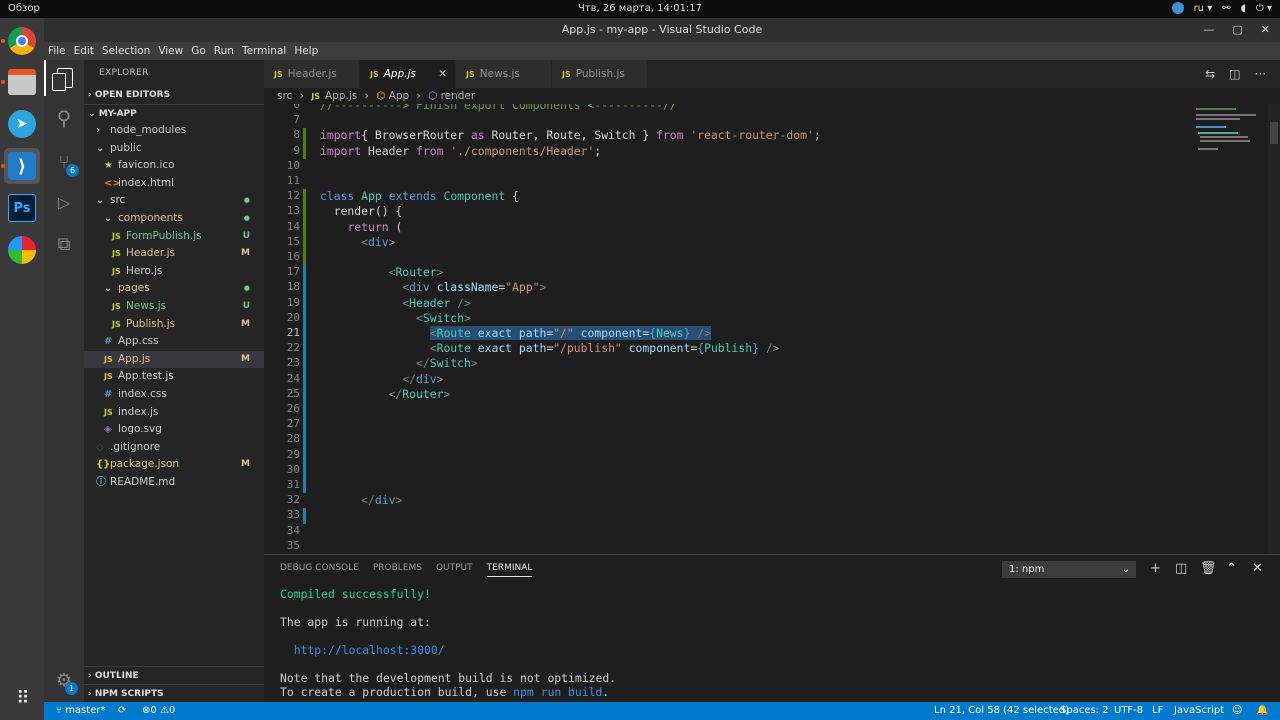 The image size is (1280, 720). I want to click on photoshop-launcher: Ps, so click(22, 208).